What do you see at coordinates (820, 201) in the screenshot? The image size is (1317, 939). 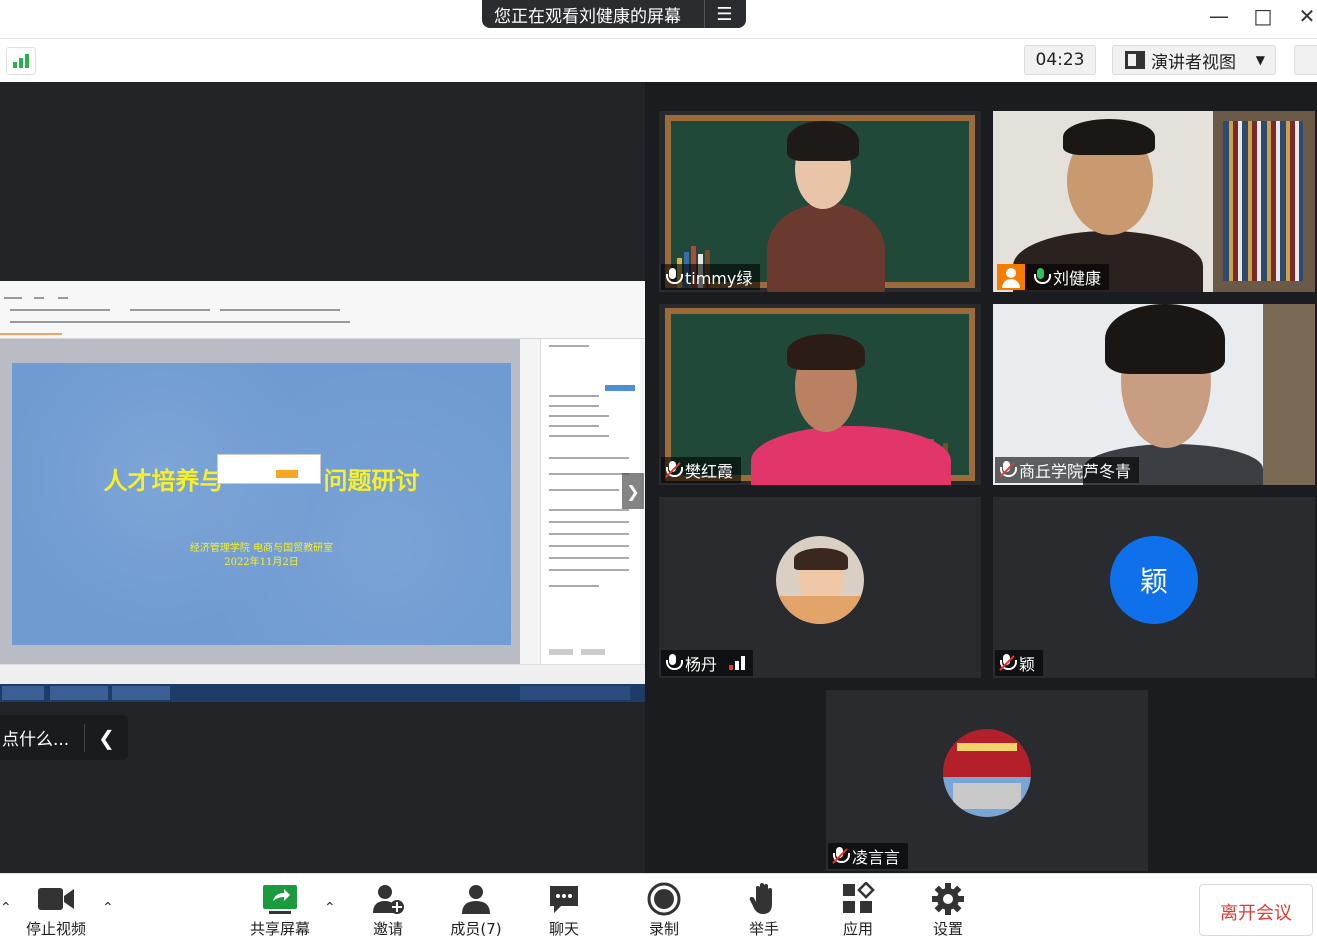 I see `participant-tile-timmy: timmy绿` at bounding box center [820, 201].